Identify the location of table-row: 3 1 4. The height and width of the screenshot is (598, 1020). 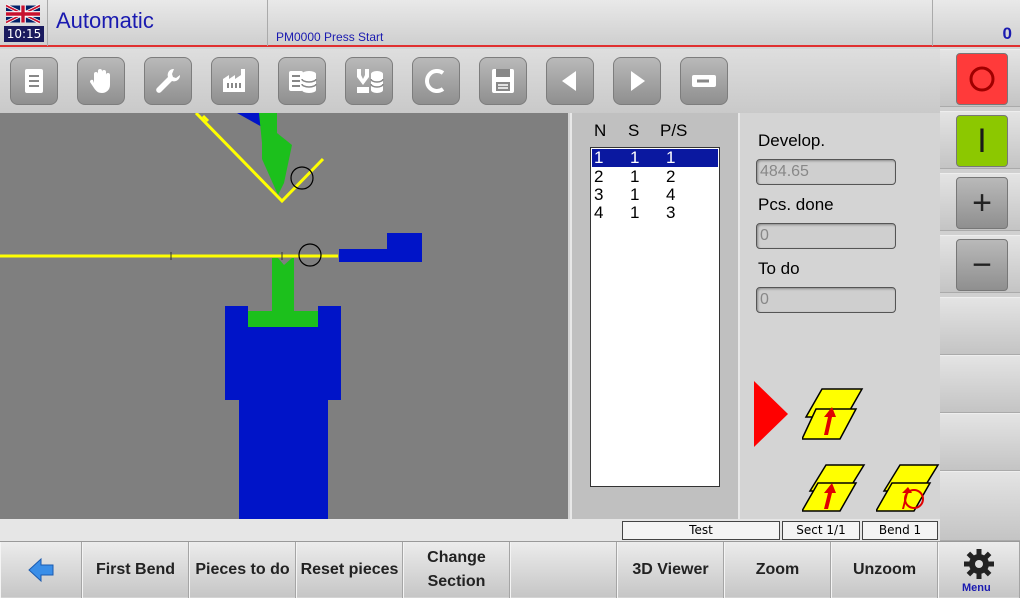
(655, 195).